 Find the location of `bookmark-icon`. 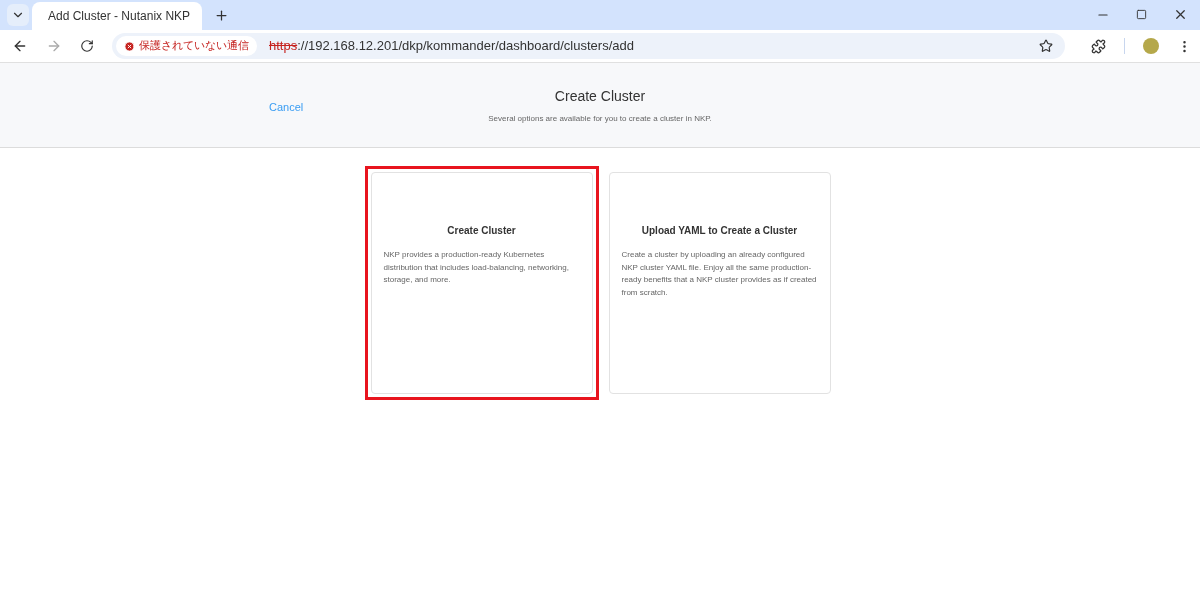

bookmark-icon is located at coordinates (1046, 46).